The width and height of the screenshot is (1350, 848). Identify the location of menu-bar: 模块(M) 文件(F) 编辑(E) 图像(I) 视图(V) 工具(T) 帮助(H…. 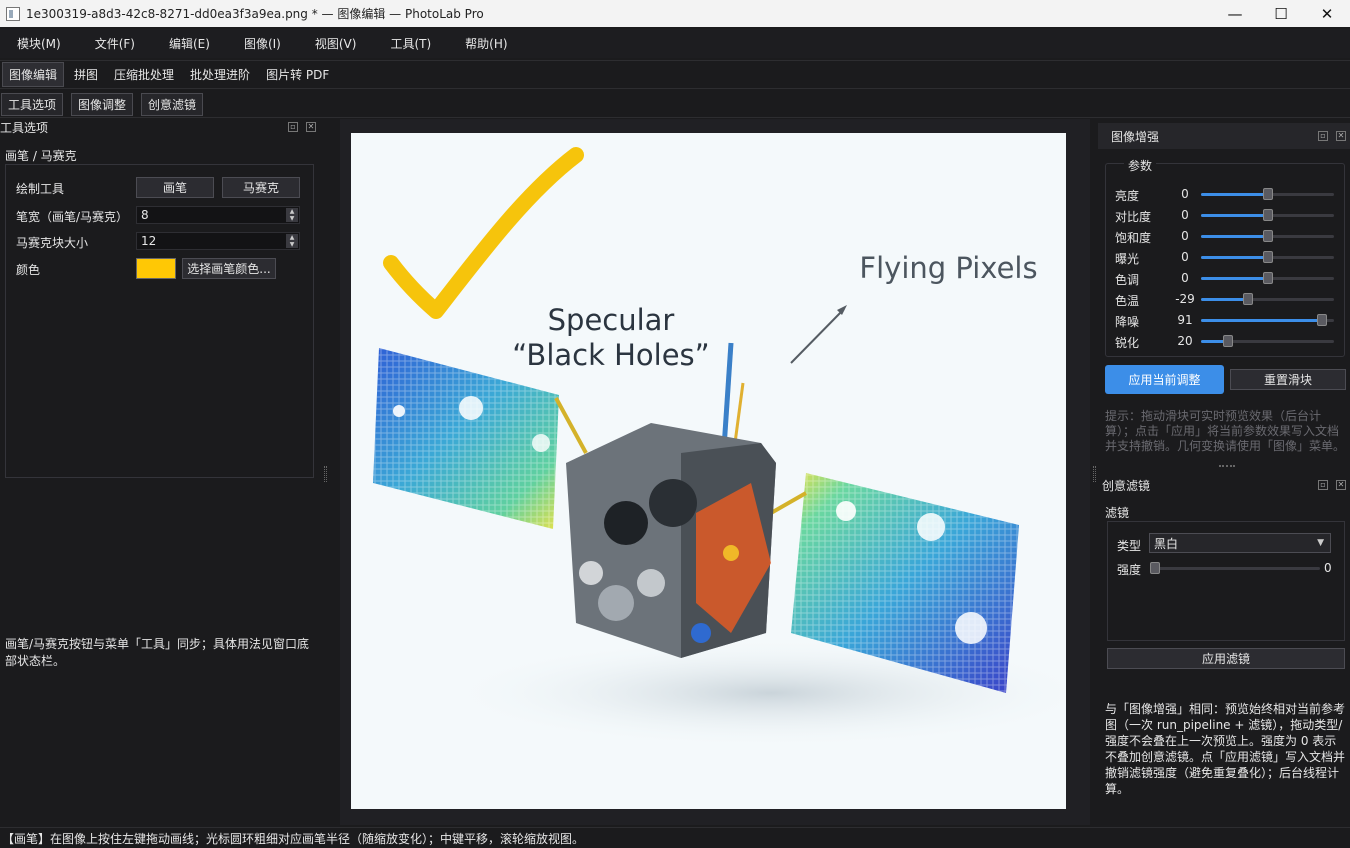
(675, 43).